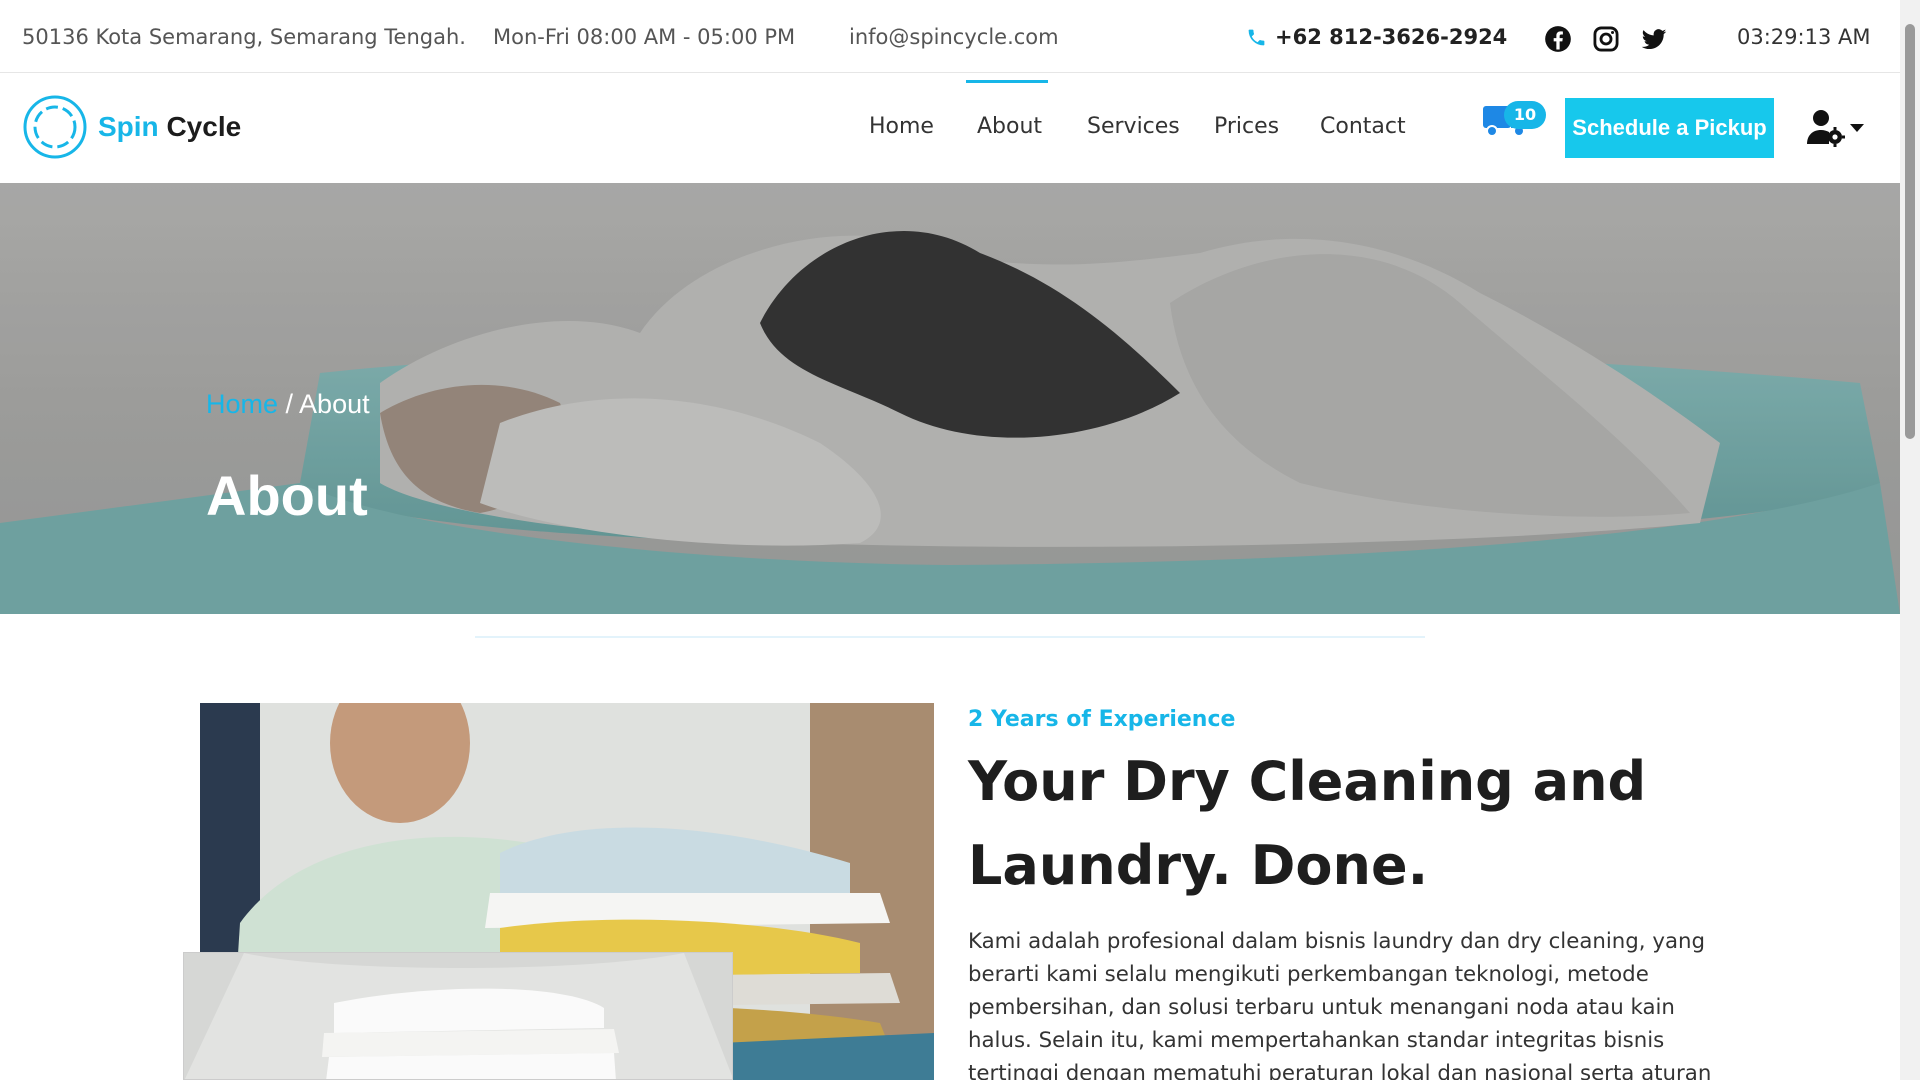 The height and width of the screenshot is (1080, 1920). I want to click on opening-hours-text: Mon-Fri 08:00 AM - 05:00 PM, so click(644, 37).